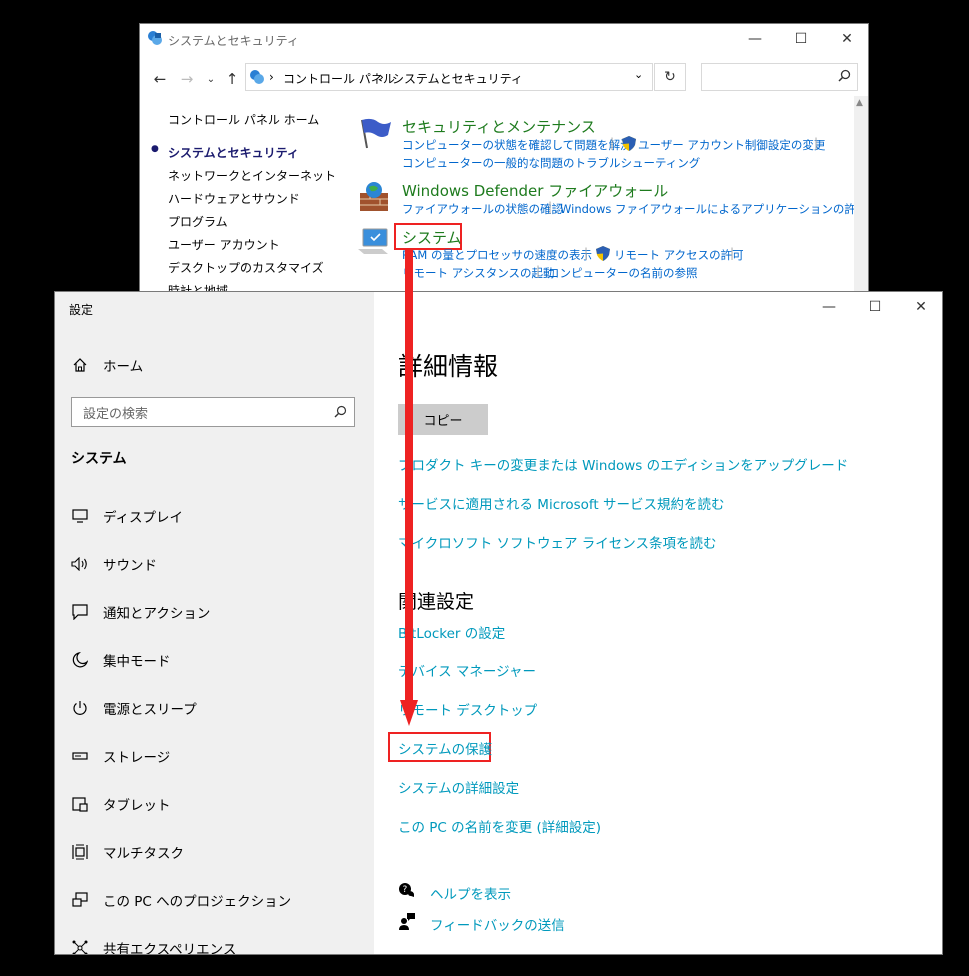 The image size is (969, 976). What do you see at coordinates (99, 459) in the screenshot?
I see `settings-section-label: システム` at bounding box center [99, 459].